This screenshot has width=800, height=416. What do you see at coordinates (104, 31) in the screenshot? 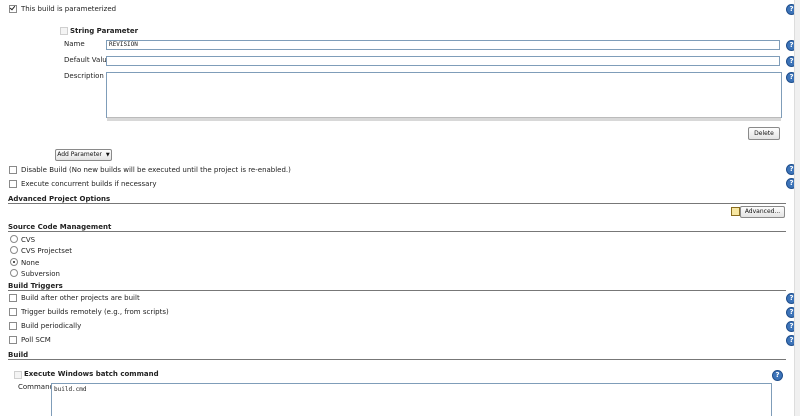
I see `string-parameter-title: String Parameter` at bounding box center [104, 31].